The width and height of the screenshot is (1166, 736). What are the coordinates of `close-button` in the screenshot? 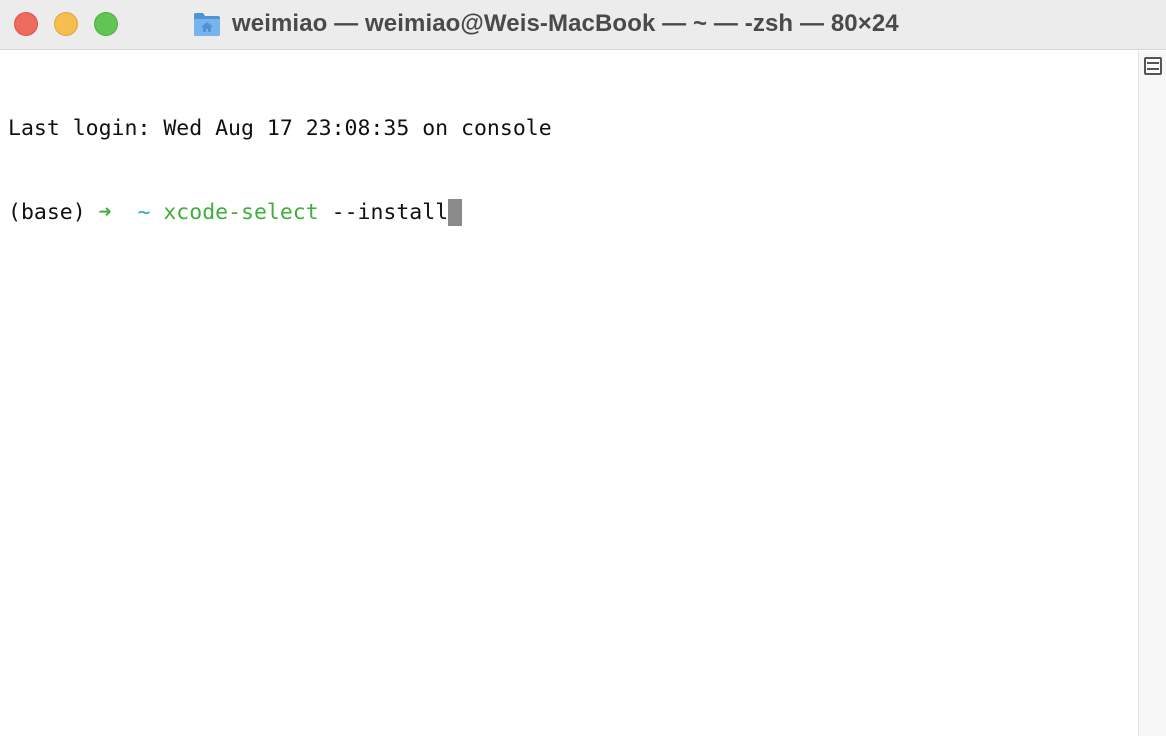 It's located at (26, 24).